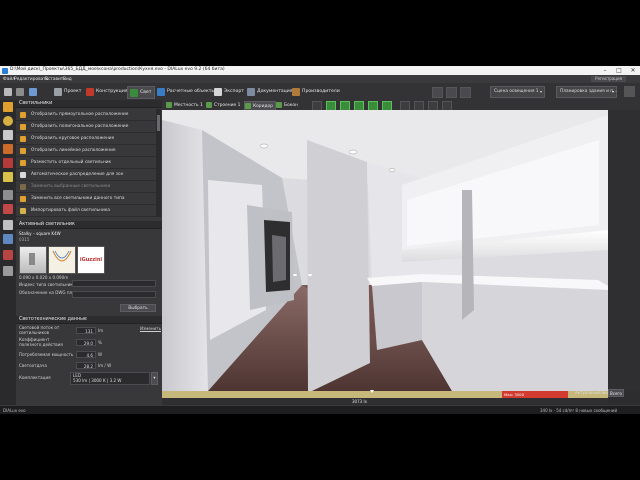 Image resolution: width=640 pixels, height=480 pixels. I want to click on brand-logo: iGuzzini, so click(91, 260).